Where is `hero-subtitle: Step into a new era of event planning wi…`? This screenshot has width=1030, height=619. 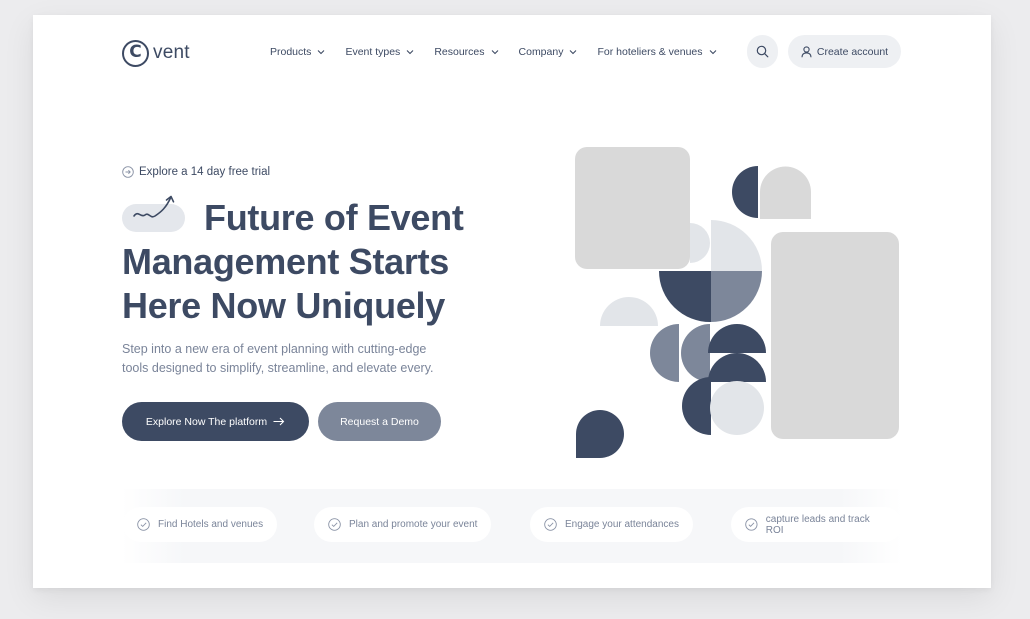
hero-subtitle: Step into a new era of event planning wi… is located at coordinates (278, 358).